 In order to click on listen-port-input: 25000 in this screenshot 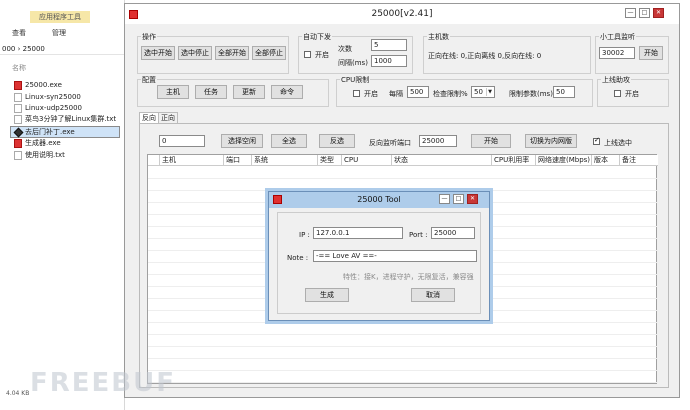, I will do `click(438, 141)`.